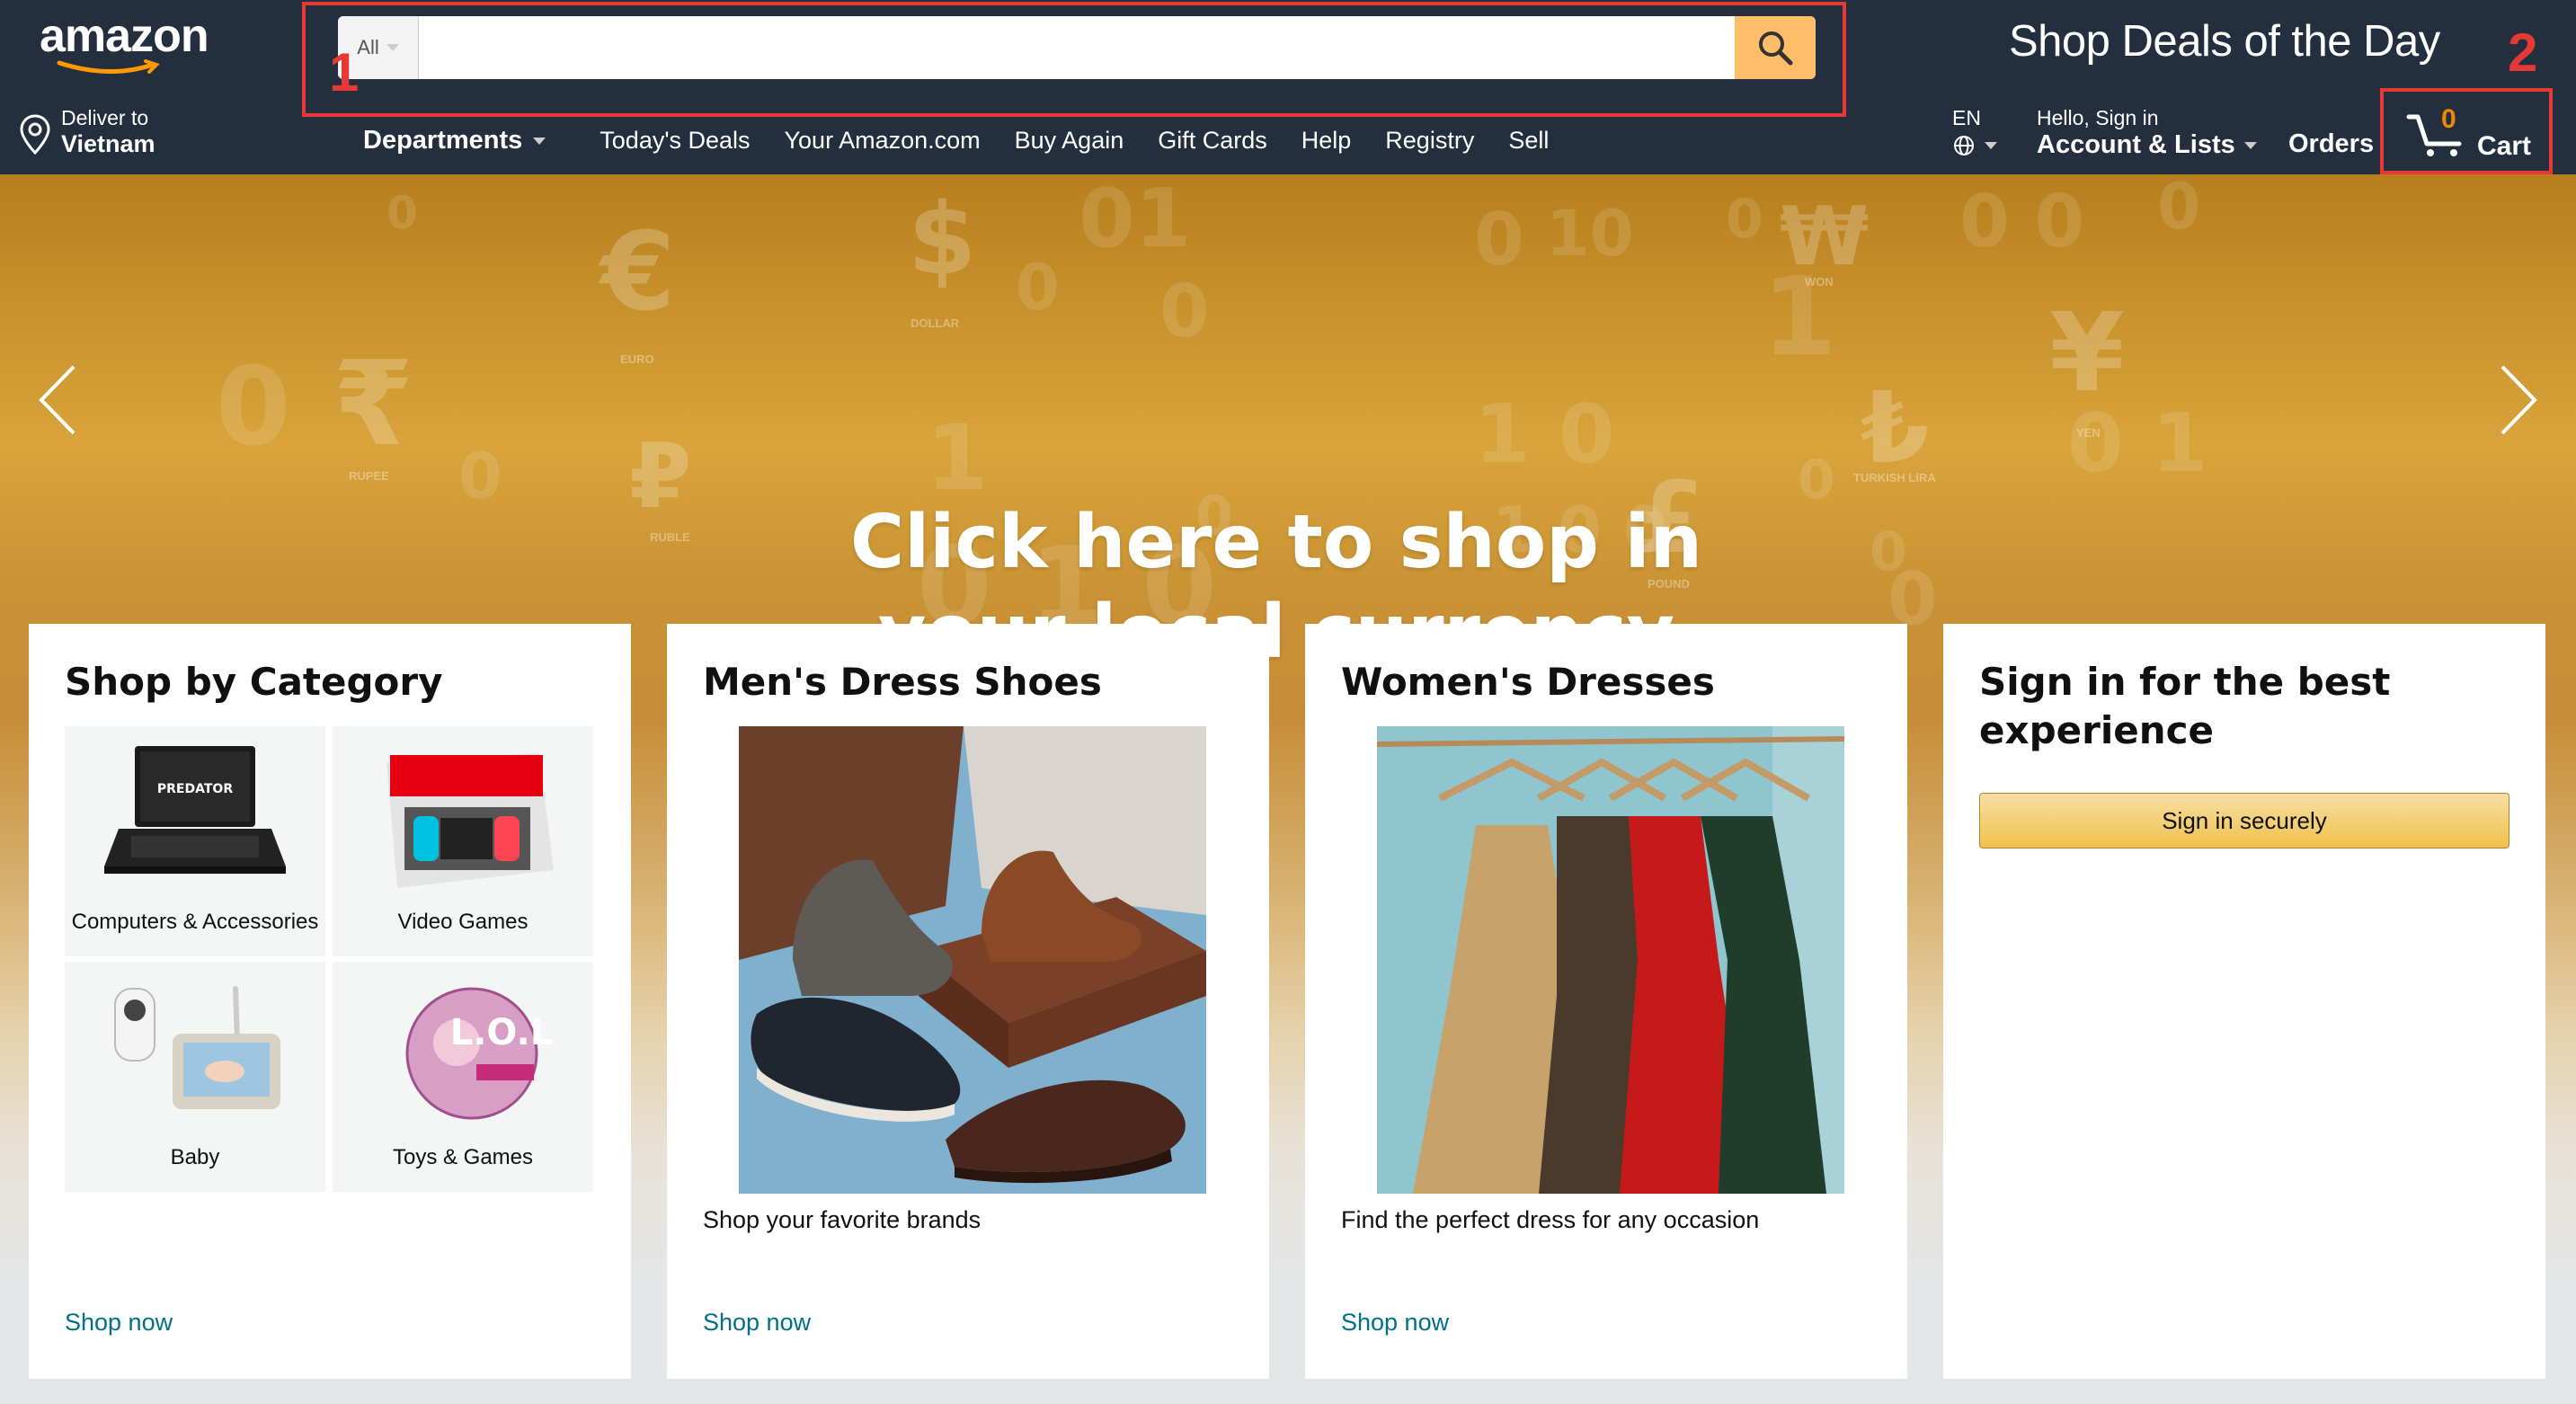  What do you see at coordinates (470, 820) in the screenshot?
I see `switch-box-thumbnail` at bounding box center [470, 820].